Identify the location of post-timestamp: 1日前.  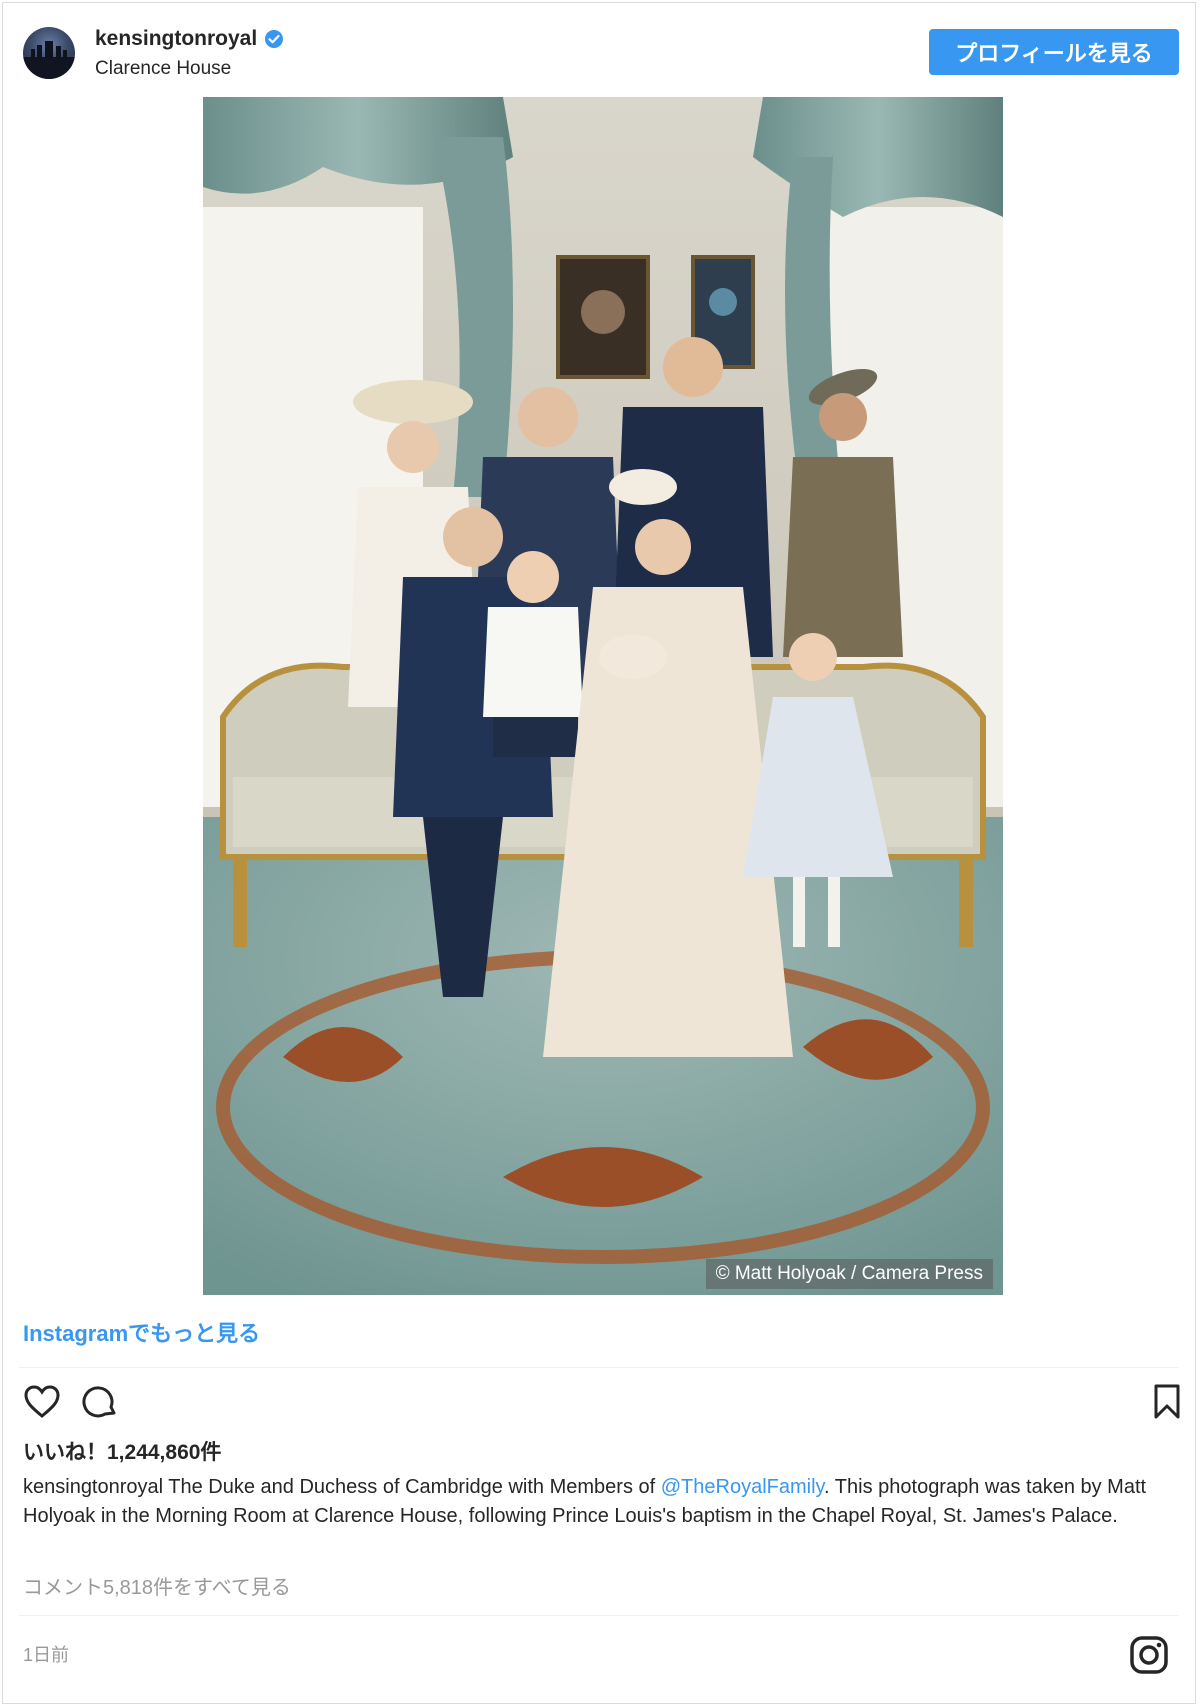
(46, 1655).